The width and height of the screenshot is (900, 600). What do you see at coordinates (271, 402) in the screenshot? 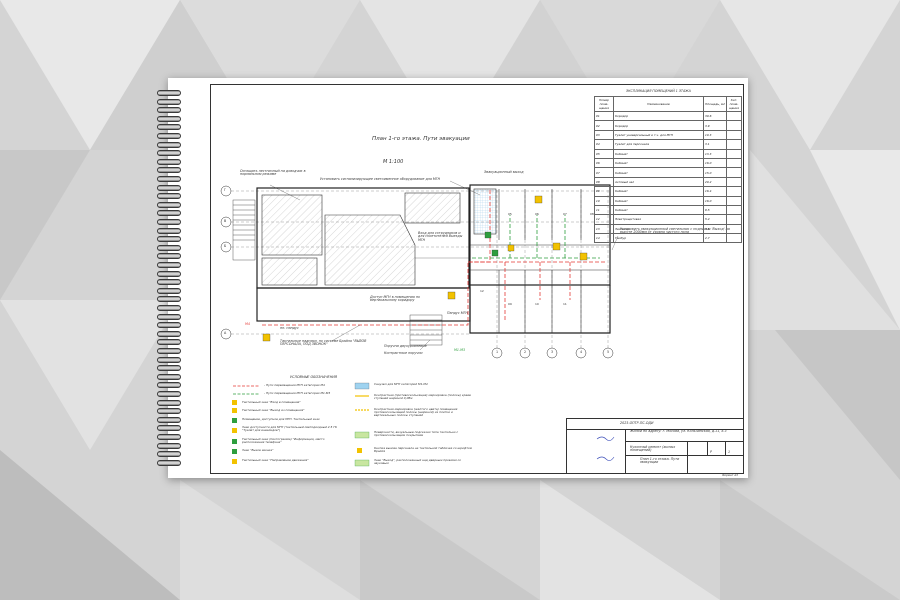
I see `legend-item: Тактильный знак "Вход в помещение"` at bounding box center [271, 402].